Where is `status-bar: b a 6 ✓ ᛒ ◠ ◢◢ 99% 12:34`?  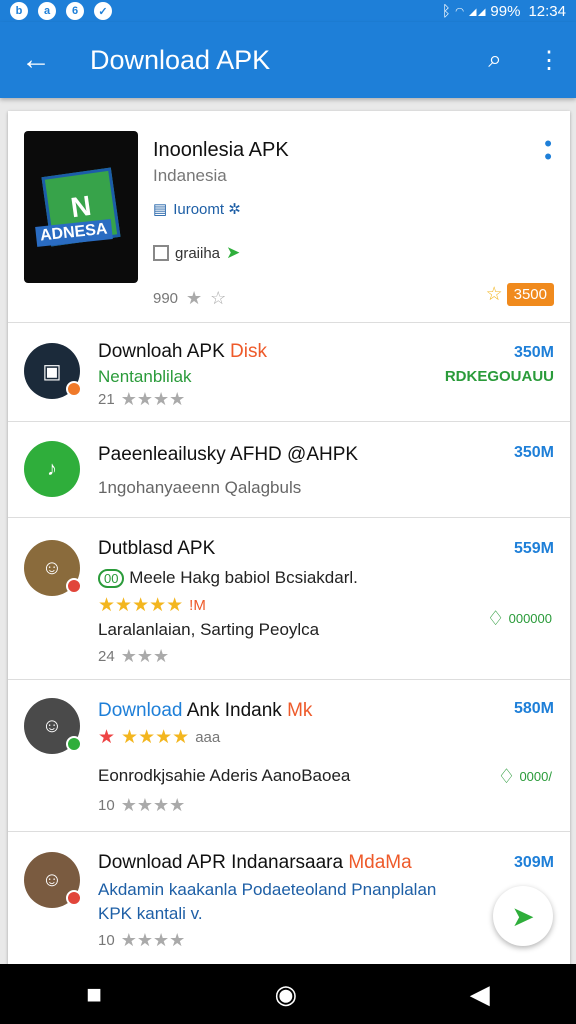 status-bar: b a 6 ✓ ᛒ ◠ ◢◢ 99% 12:34 is located at coordinates (288, 11).